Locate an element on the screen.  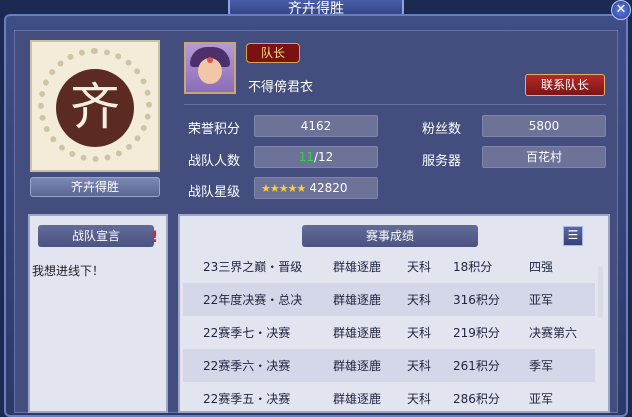
result-score: 219积分 is located at coordinates (476, 333).